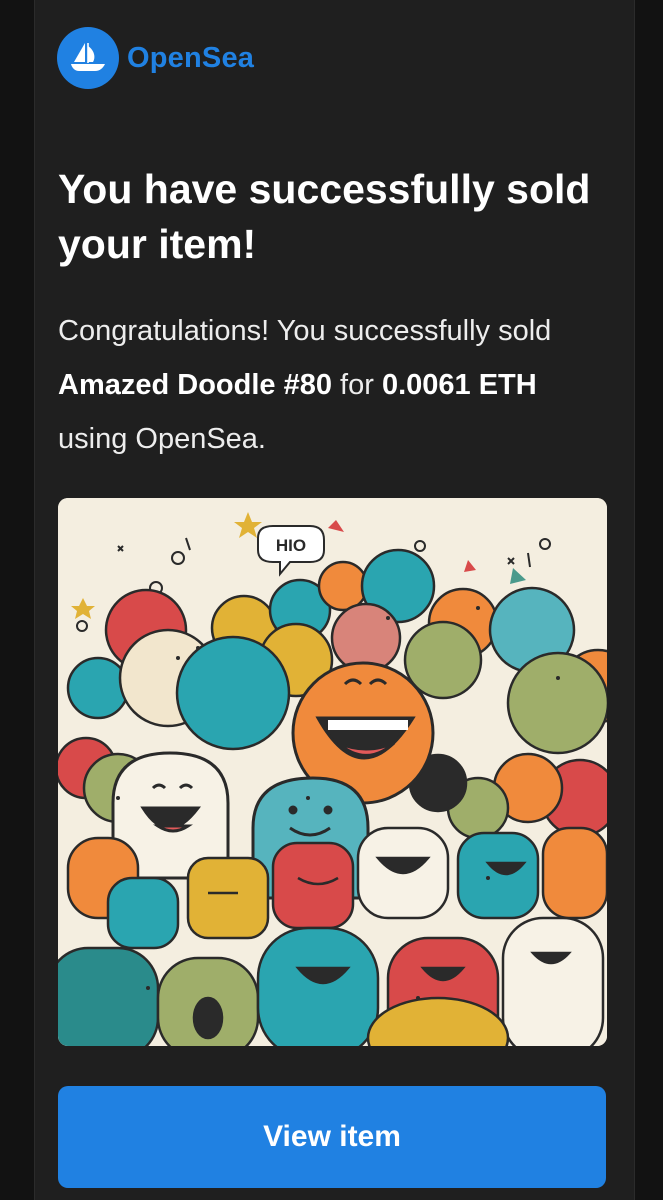 This screenshot has height=1200, width=663. Describe the element at coordinates (162, 439) in the screenshot. I see `message-outro: using OpenSea.` at that location.